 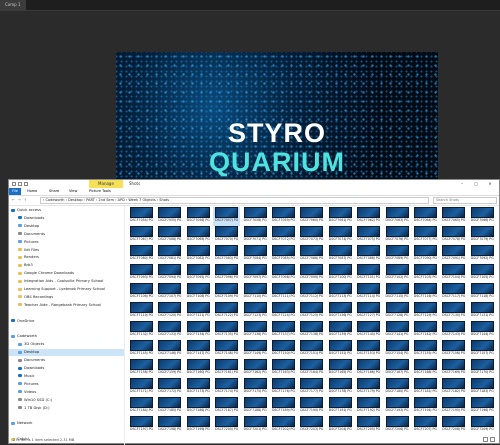 I want to click on file-item: DSCF7119J PG, so click(x=141, y=311).